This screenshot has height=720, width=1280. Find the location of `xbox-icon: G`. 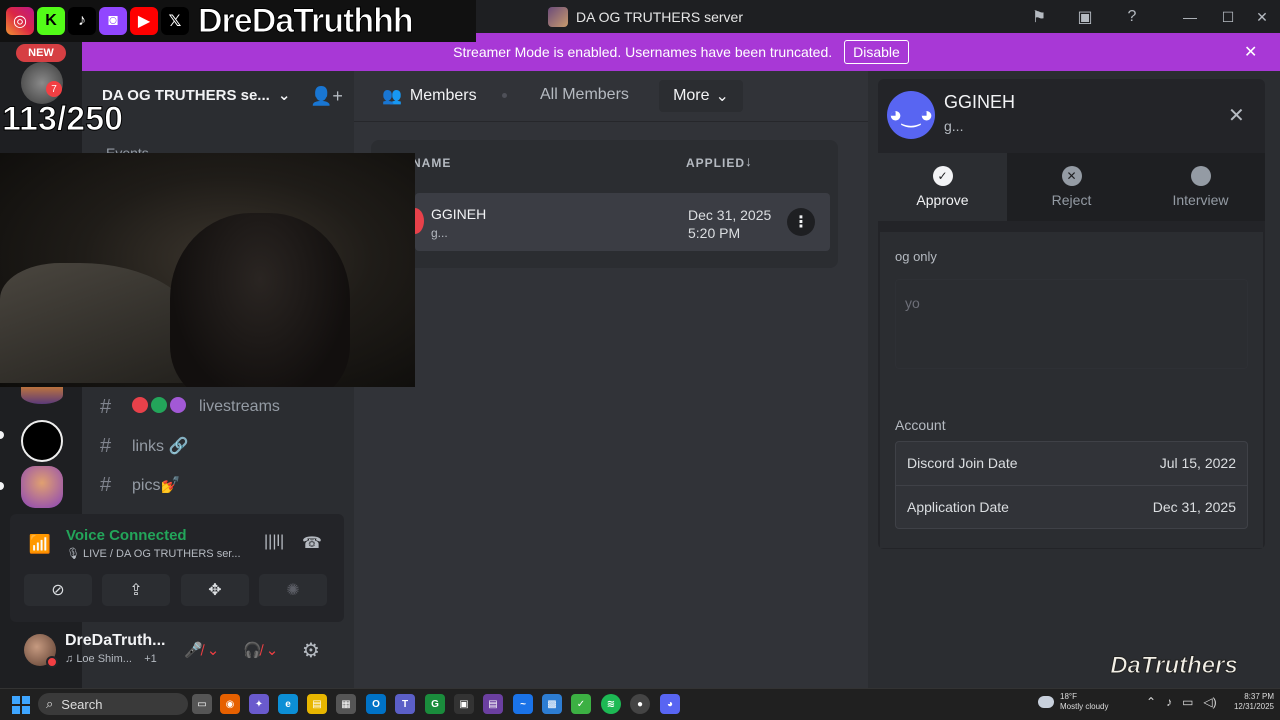

xbox-icon: G is located at coordinates (435, 704).